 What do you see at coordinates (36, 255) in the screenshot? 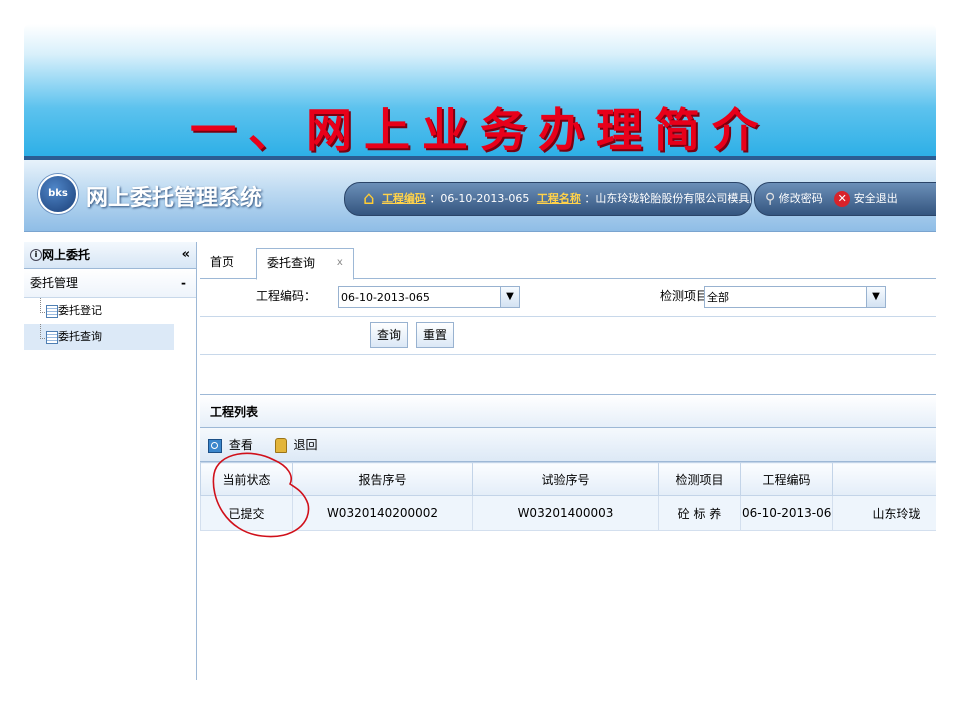
I see `info-icon: i` at bounding box center [36, 255].